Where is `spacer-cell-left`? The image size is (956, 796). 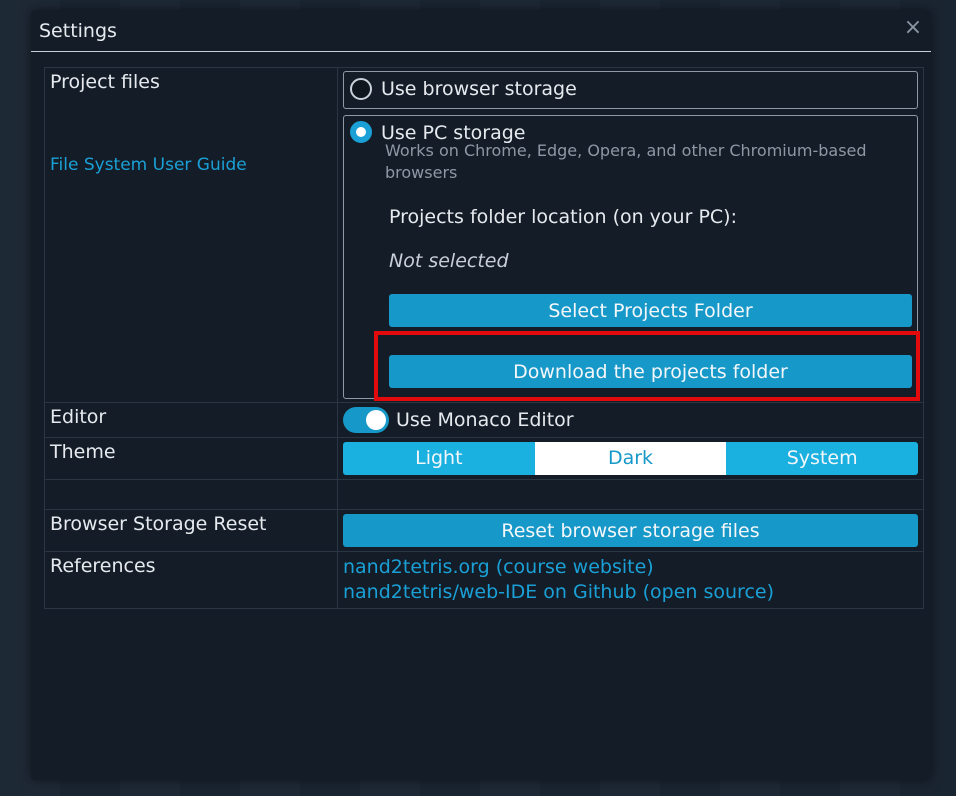 spacer-cell-left is located at coordinates (191, 494).